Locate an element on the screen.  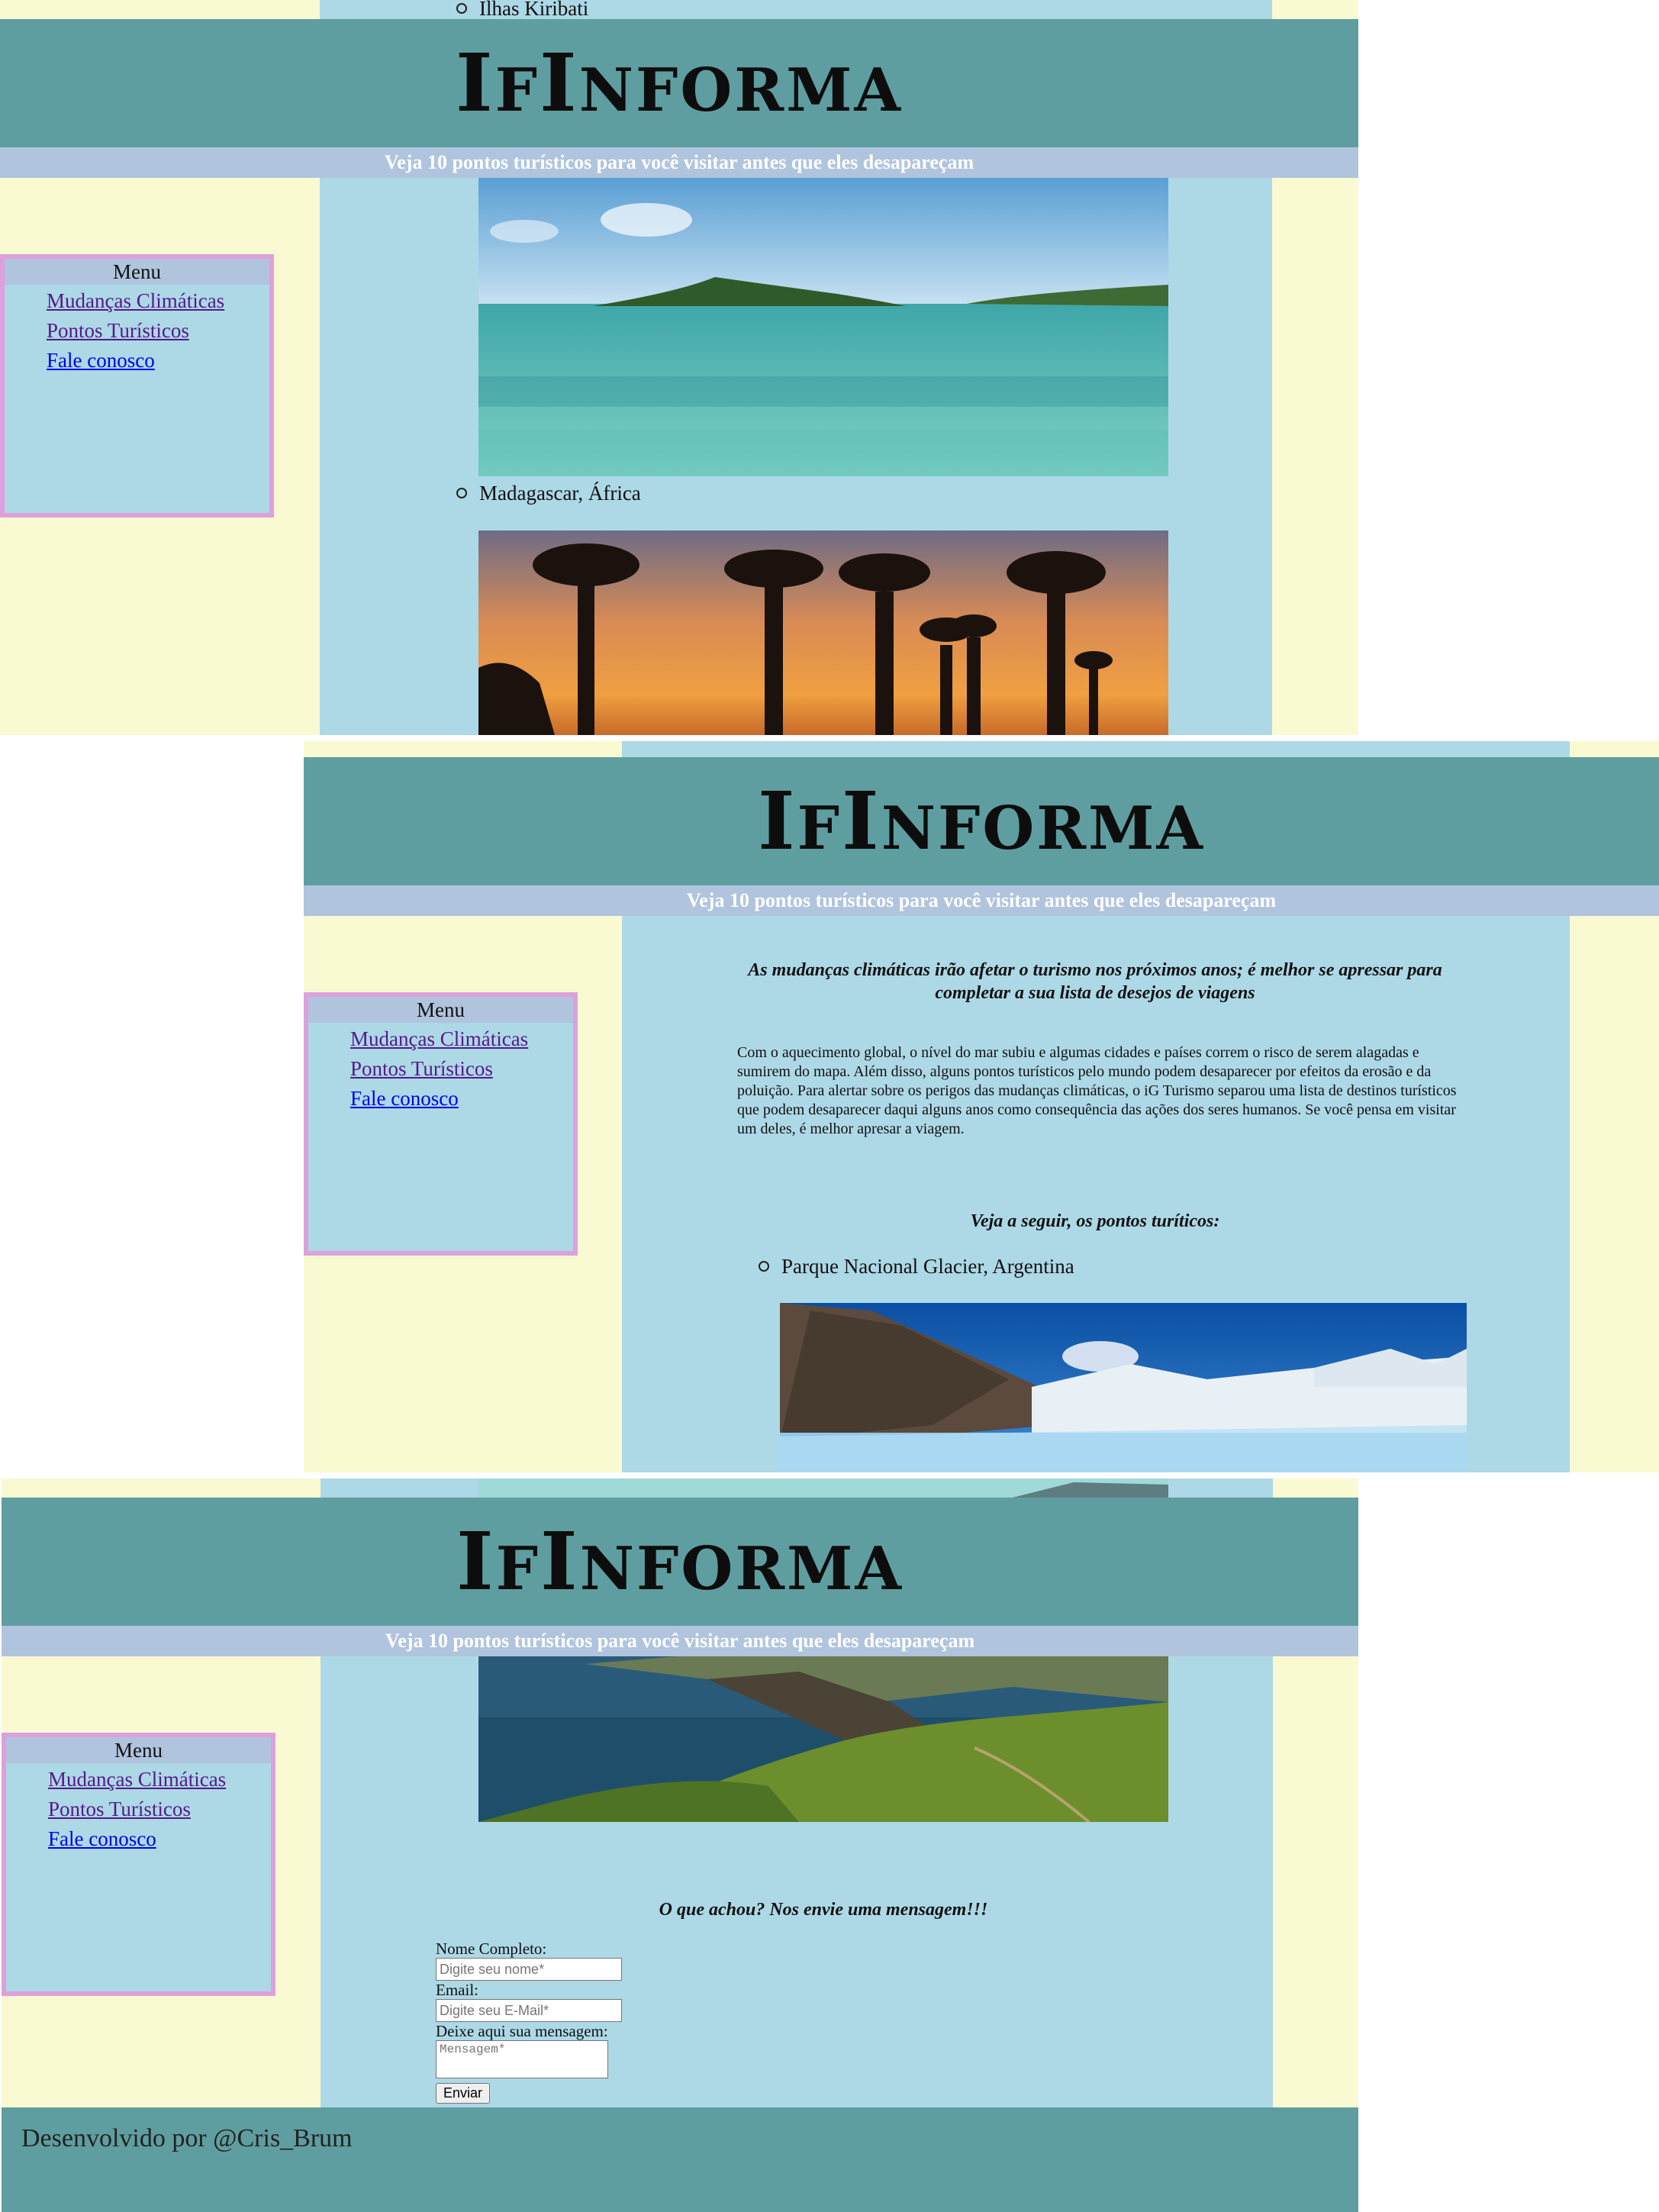
submit-button: Enviar is located at coordinates (463, 2093).